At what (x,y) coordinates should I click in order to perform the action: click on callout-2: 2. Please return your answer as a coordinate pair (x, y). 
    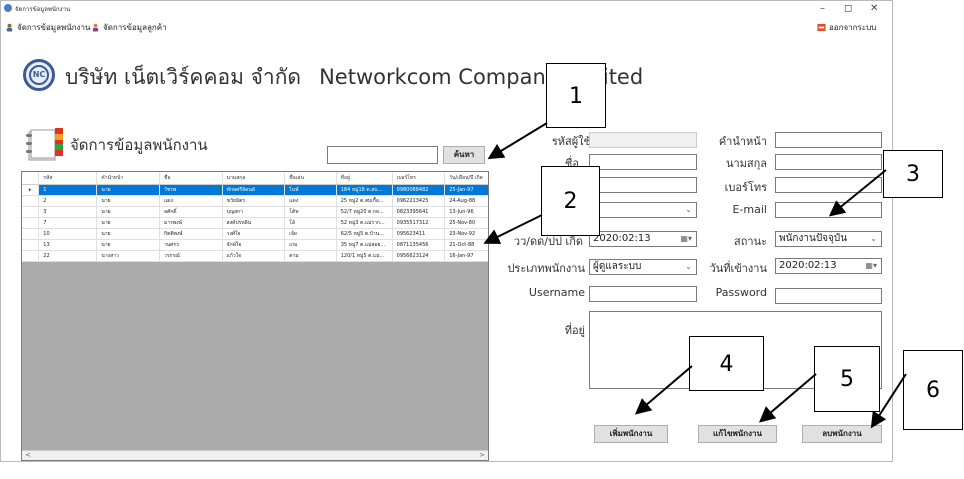
    Looking at the image, I should click on (570, 201).